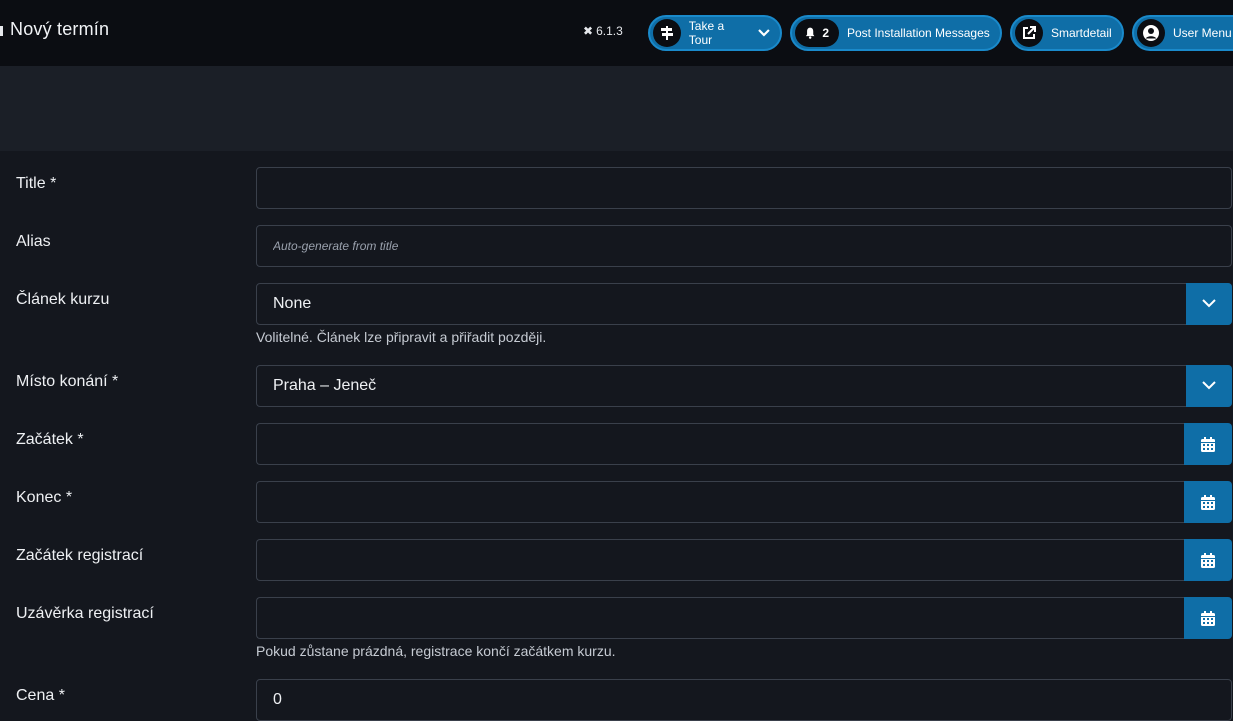 The image size is (1233, 721). I want to click on smartdetail-label: Smartdetail, so click(1081, 33).